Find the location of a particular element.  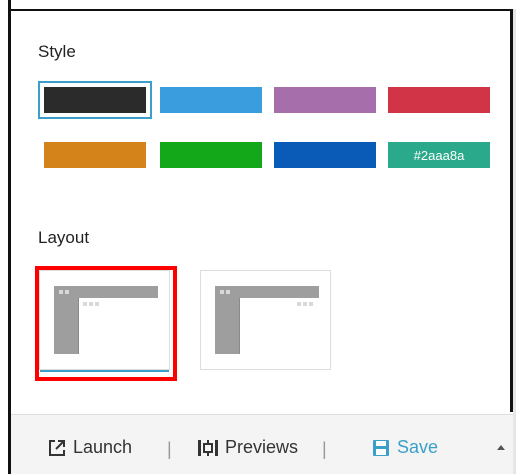

swatch-red is located at coordinates (439, 100).